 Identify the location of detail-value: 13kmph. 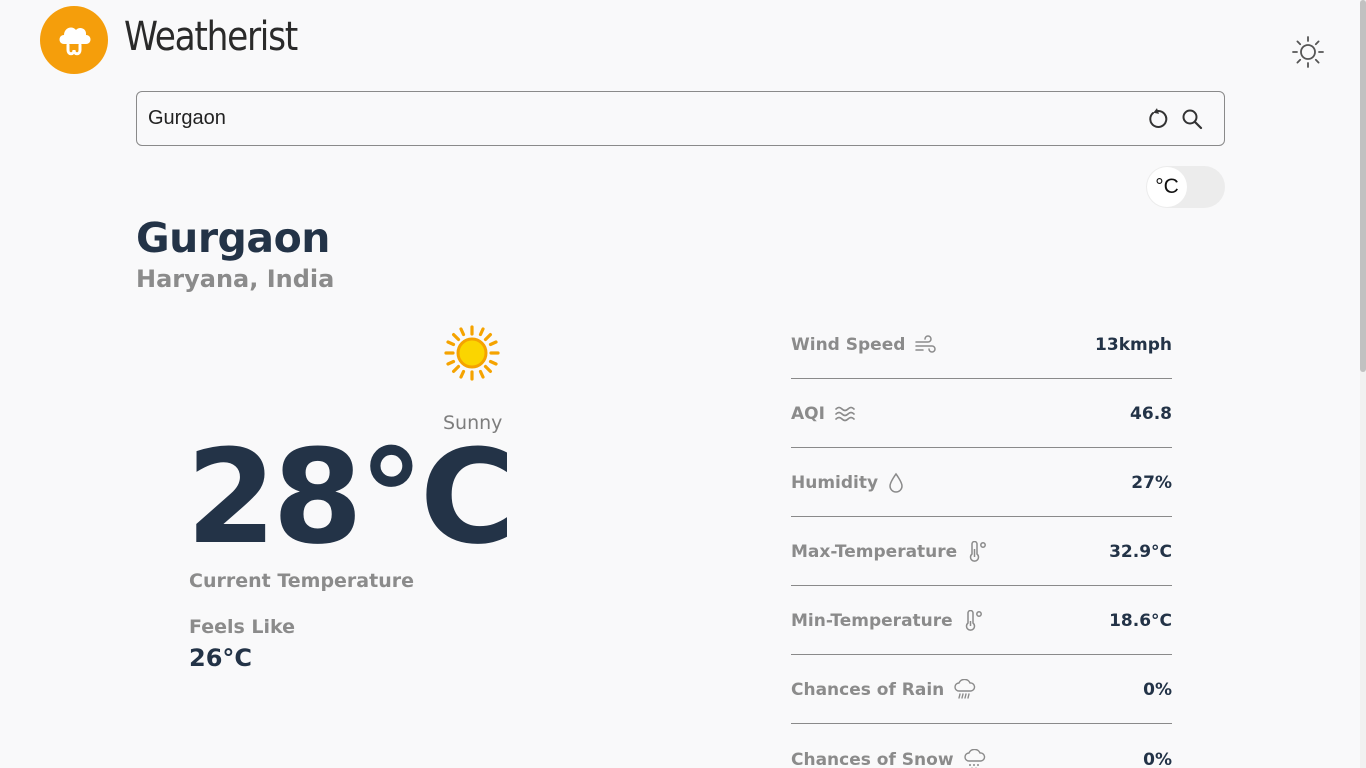
(1133, 345).